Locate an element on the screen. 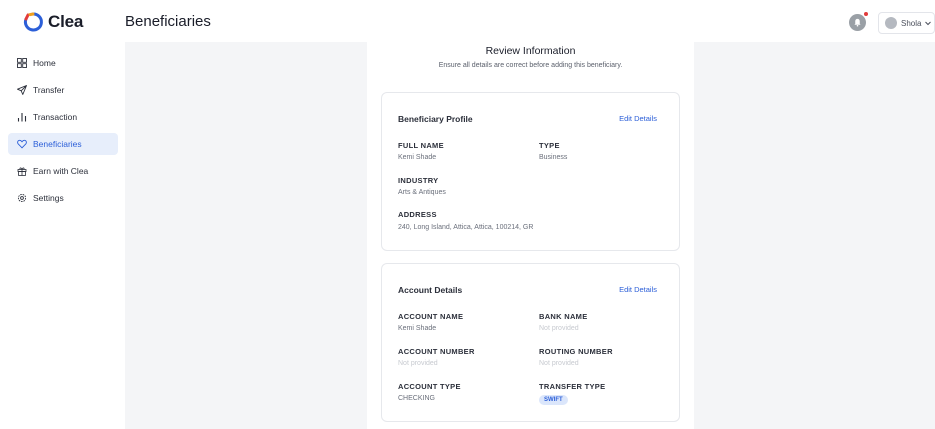 The width and height of the screenshot is (935, 429). review-title: Review Information is located at coordinates (530, 51).